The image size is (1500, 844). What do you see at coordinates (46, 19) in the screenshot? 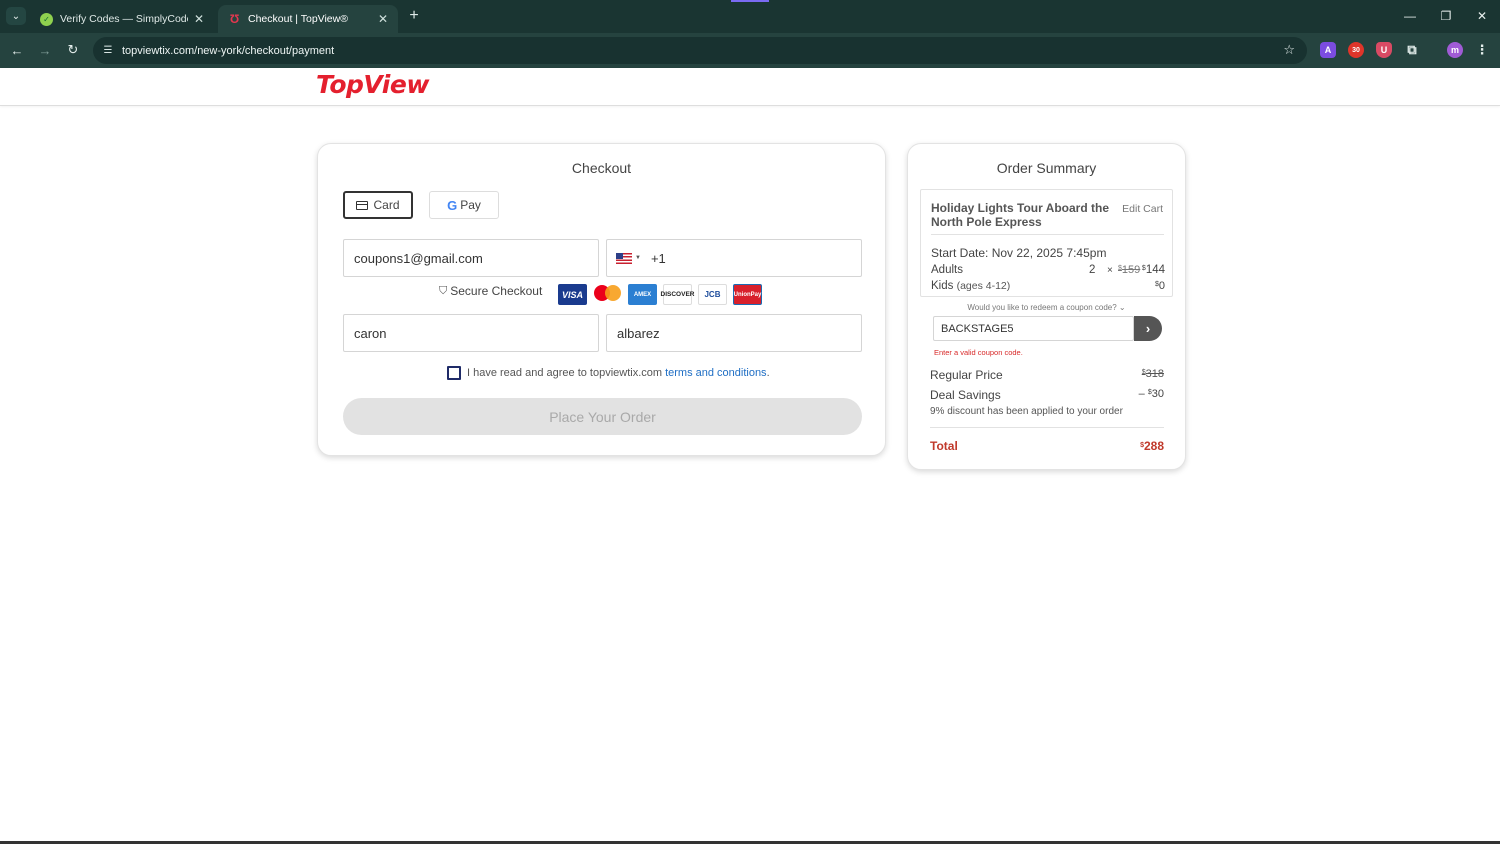
I see `simplycodes-favicon-icon: ✓` at bounding box center [46, 19].